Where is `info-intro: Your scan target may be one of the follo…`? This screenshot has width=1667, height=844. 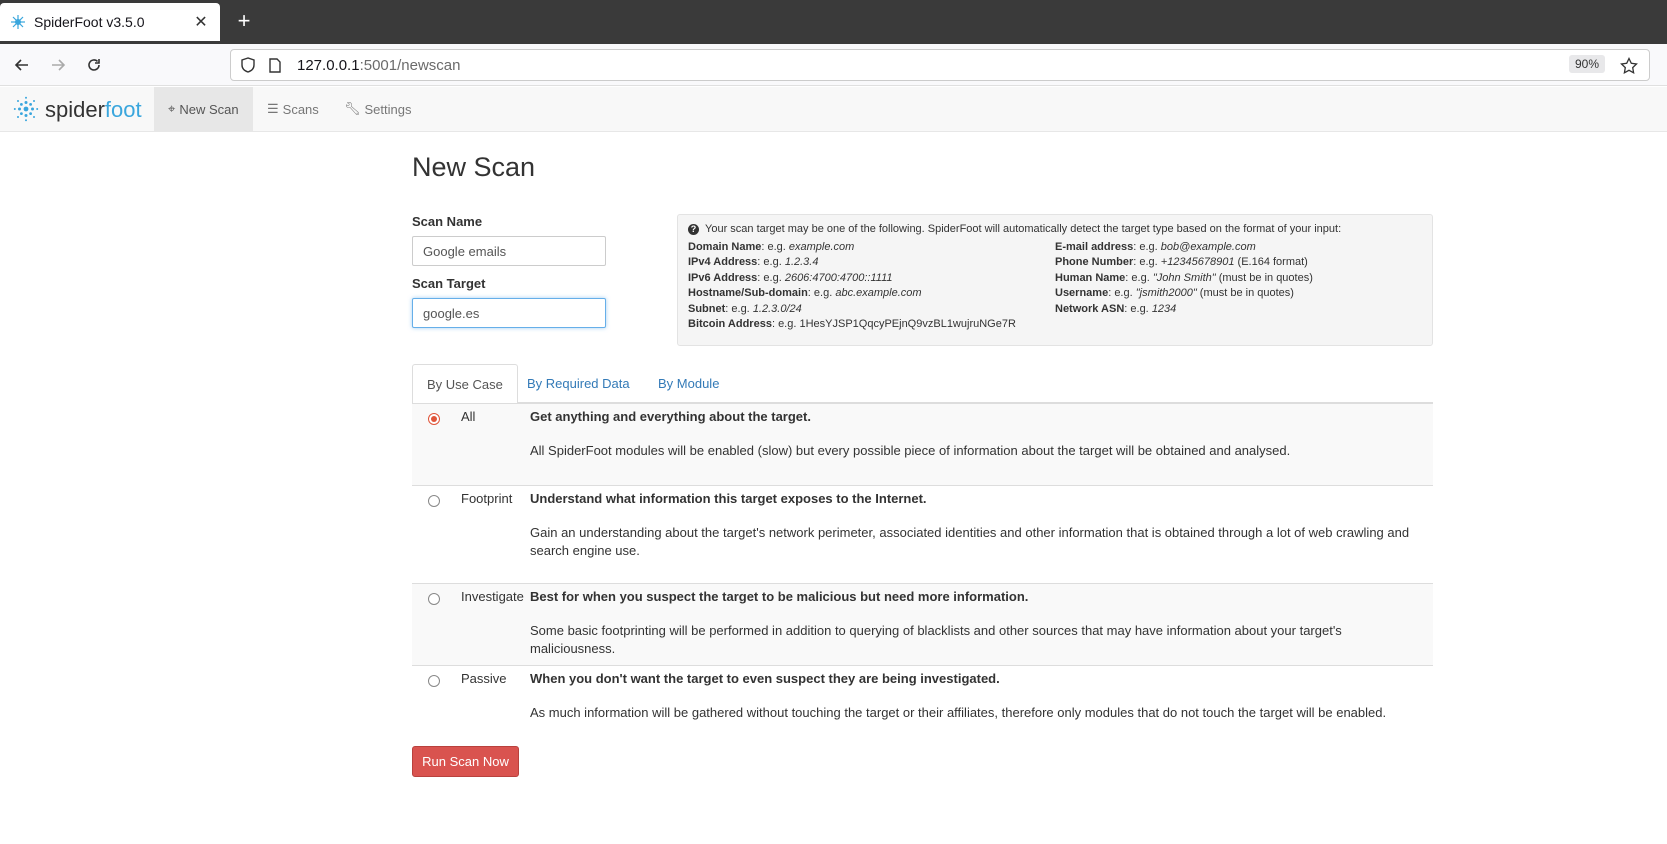
info-intro: Your scan target may be one of the follo… is located at coordinates (1023, 229).